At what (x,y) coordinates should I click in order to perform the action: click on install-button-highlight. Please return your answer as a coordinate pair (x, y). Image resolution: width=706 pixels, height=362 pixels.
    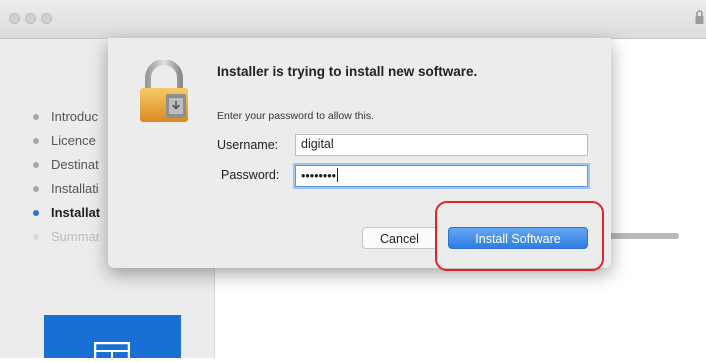
    Looking at the image, I should click on (519, 236).